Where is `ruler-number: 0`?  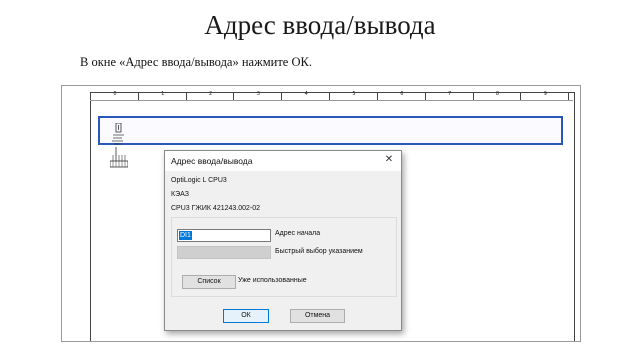 ruler-number: 0 is located at coordinates (115, 94).